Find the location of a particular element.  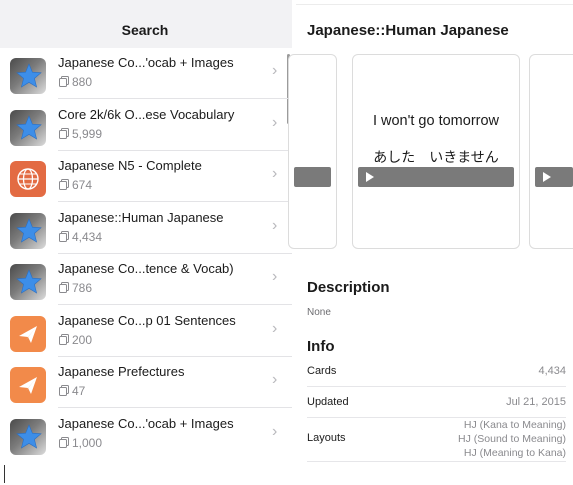

layout-item: HJ (Sound to Meaning) is located at coordinates (512, 439).